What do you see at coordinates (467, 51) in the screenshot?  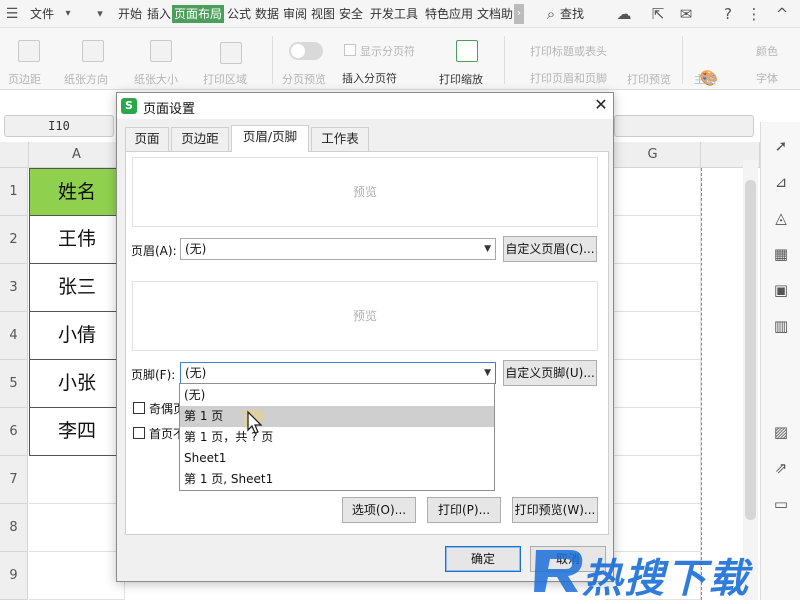 I see `print-scale-icon` at bounding box center [467, 51].